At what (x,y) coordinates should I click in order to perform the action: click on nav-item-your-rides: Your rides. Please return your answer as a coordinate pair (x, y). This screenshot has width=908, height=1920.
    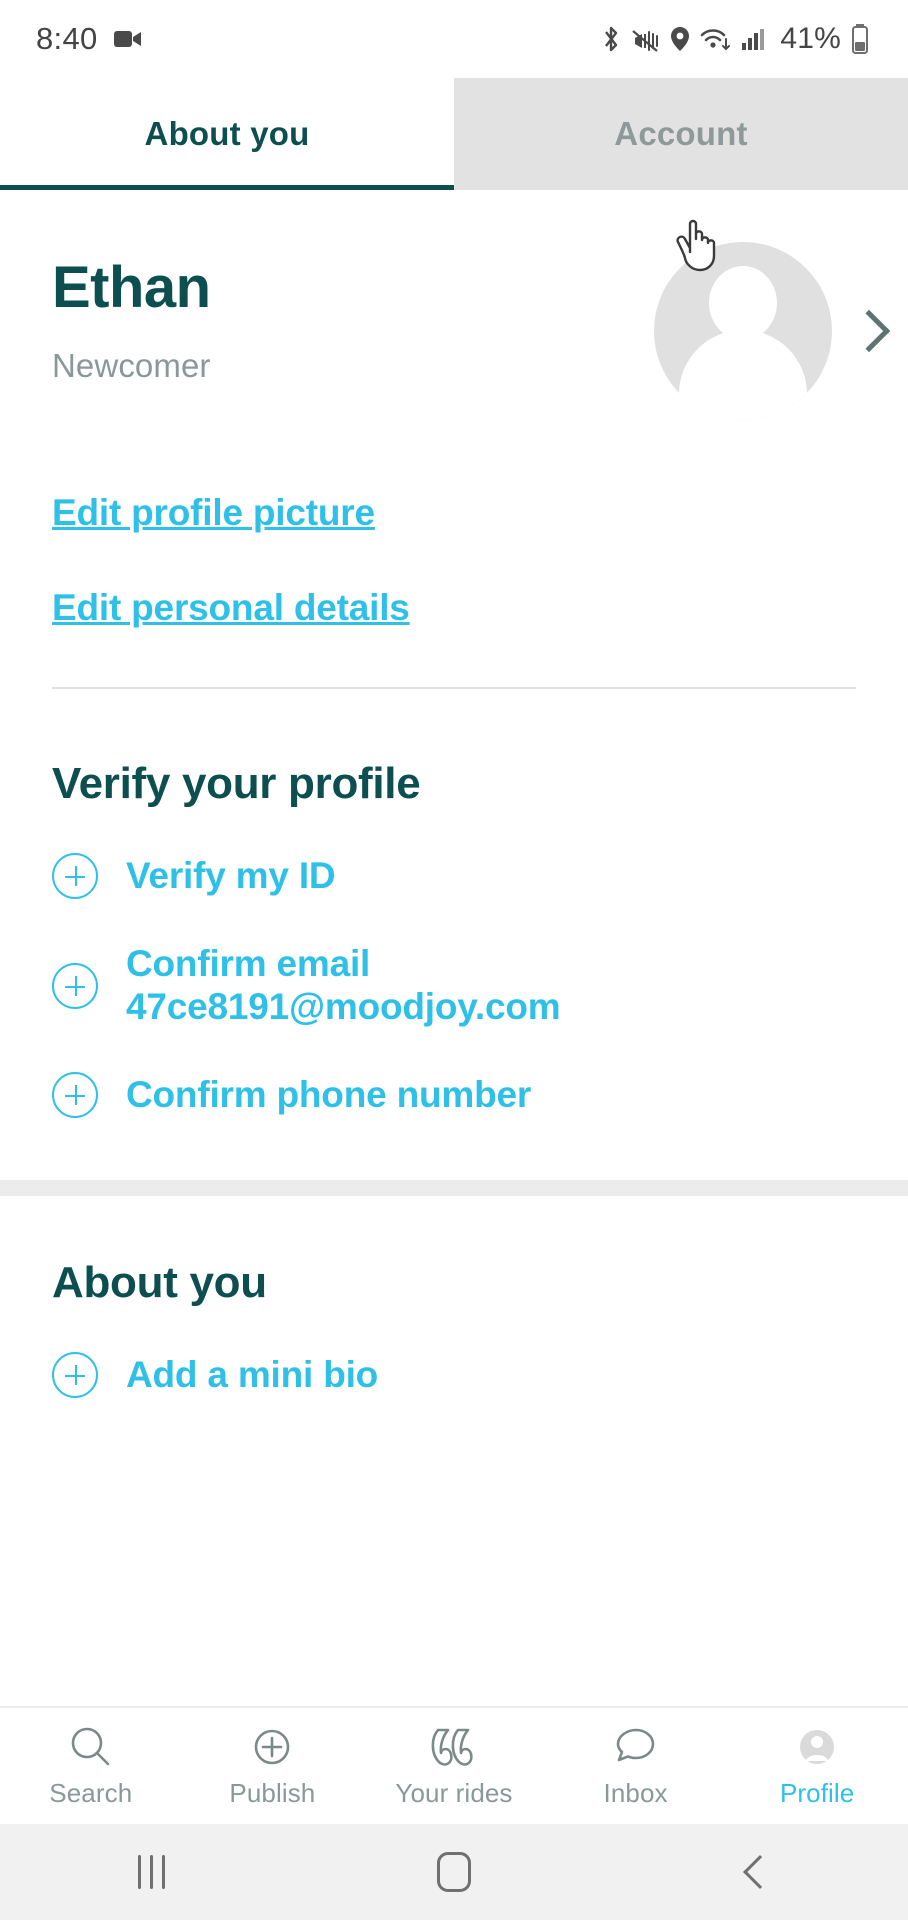
    Looking at the image, I should click on (454, 1766).